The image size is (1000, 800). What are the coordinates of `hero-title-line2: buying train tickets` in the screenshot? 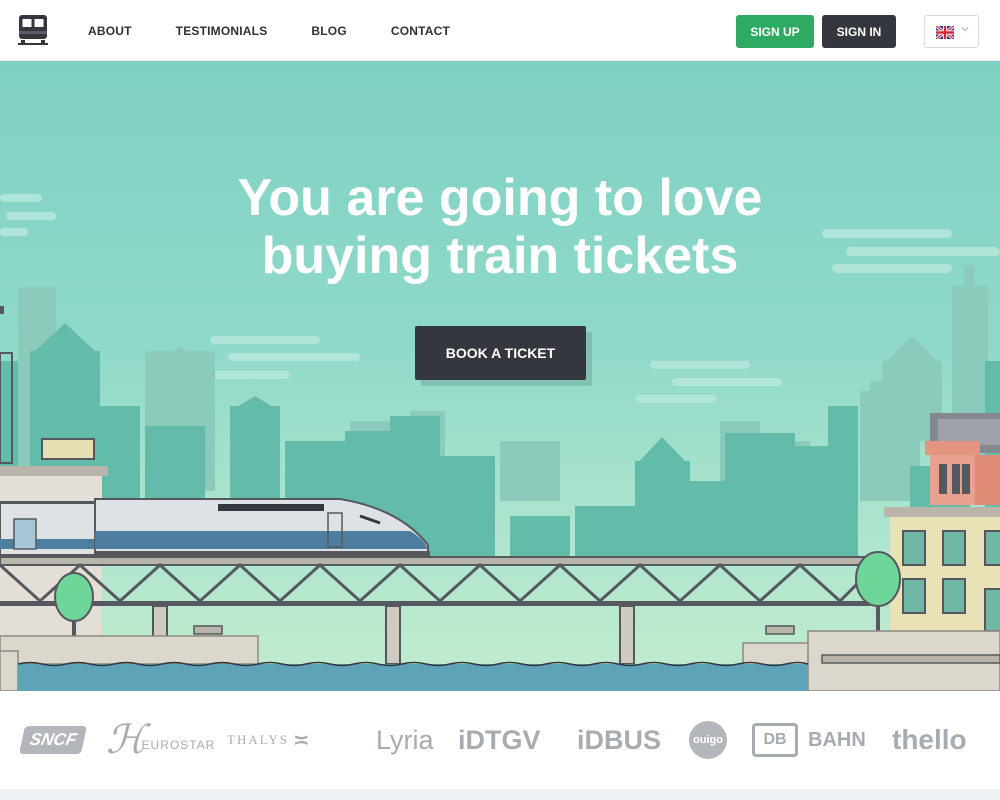 It's located at (500, 256).